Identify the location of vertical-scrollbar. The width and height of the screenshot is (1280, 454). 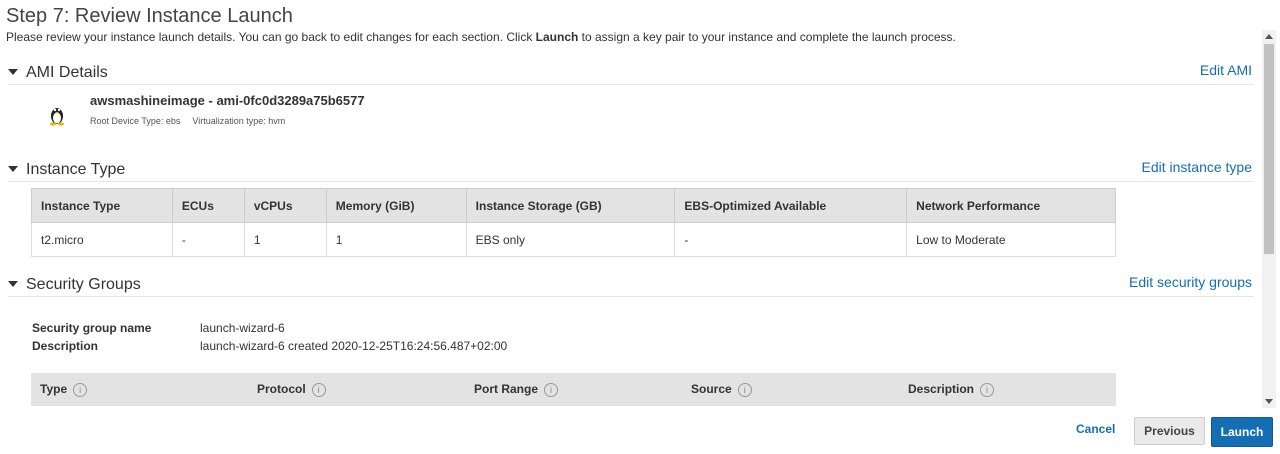
(1269, 219).